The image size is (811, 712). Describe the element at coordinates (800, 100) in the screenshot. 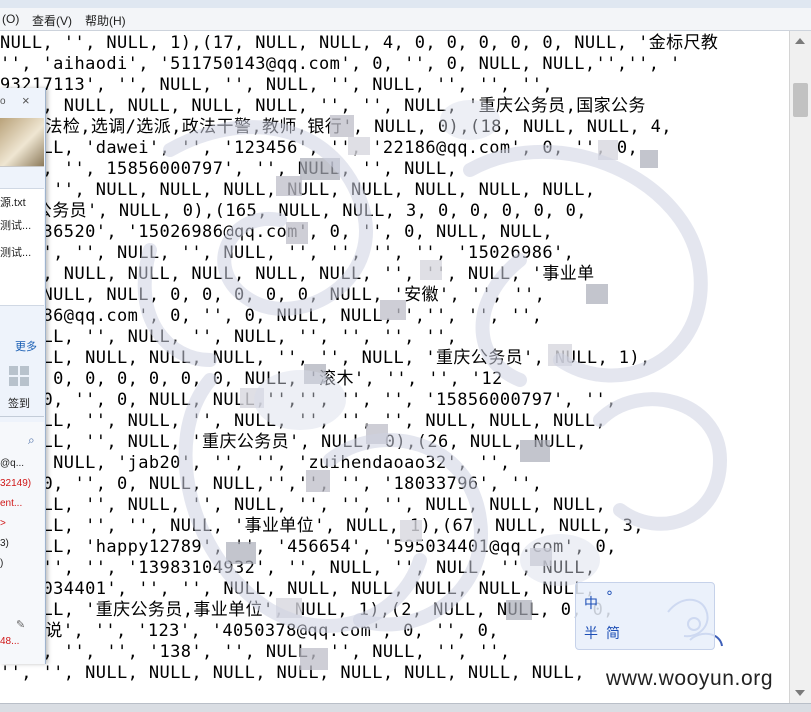

I see `scroll-thumb` at that location.